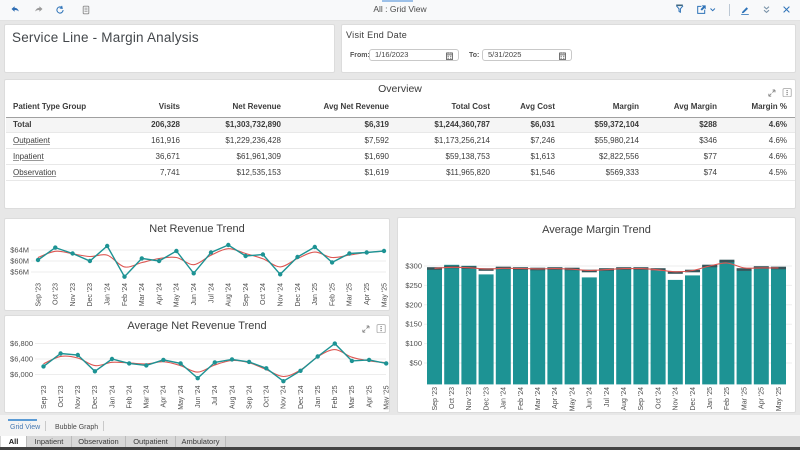 This screenshot has height=450, width=800. Describe the element at coordinates (21, 343) in the screenshot. I see `svg-text: $6,800` at that location.